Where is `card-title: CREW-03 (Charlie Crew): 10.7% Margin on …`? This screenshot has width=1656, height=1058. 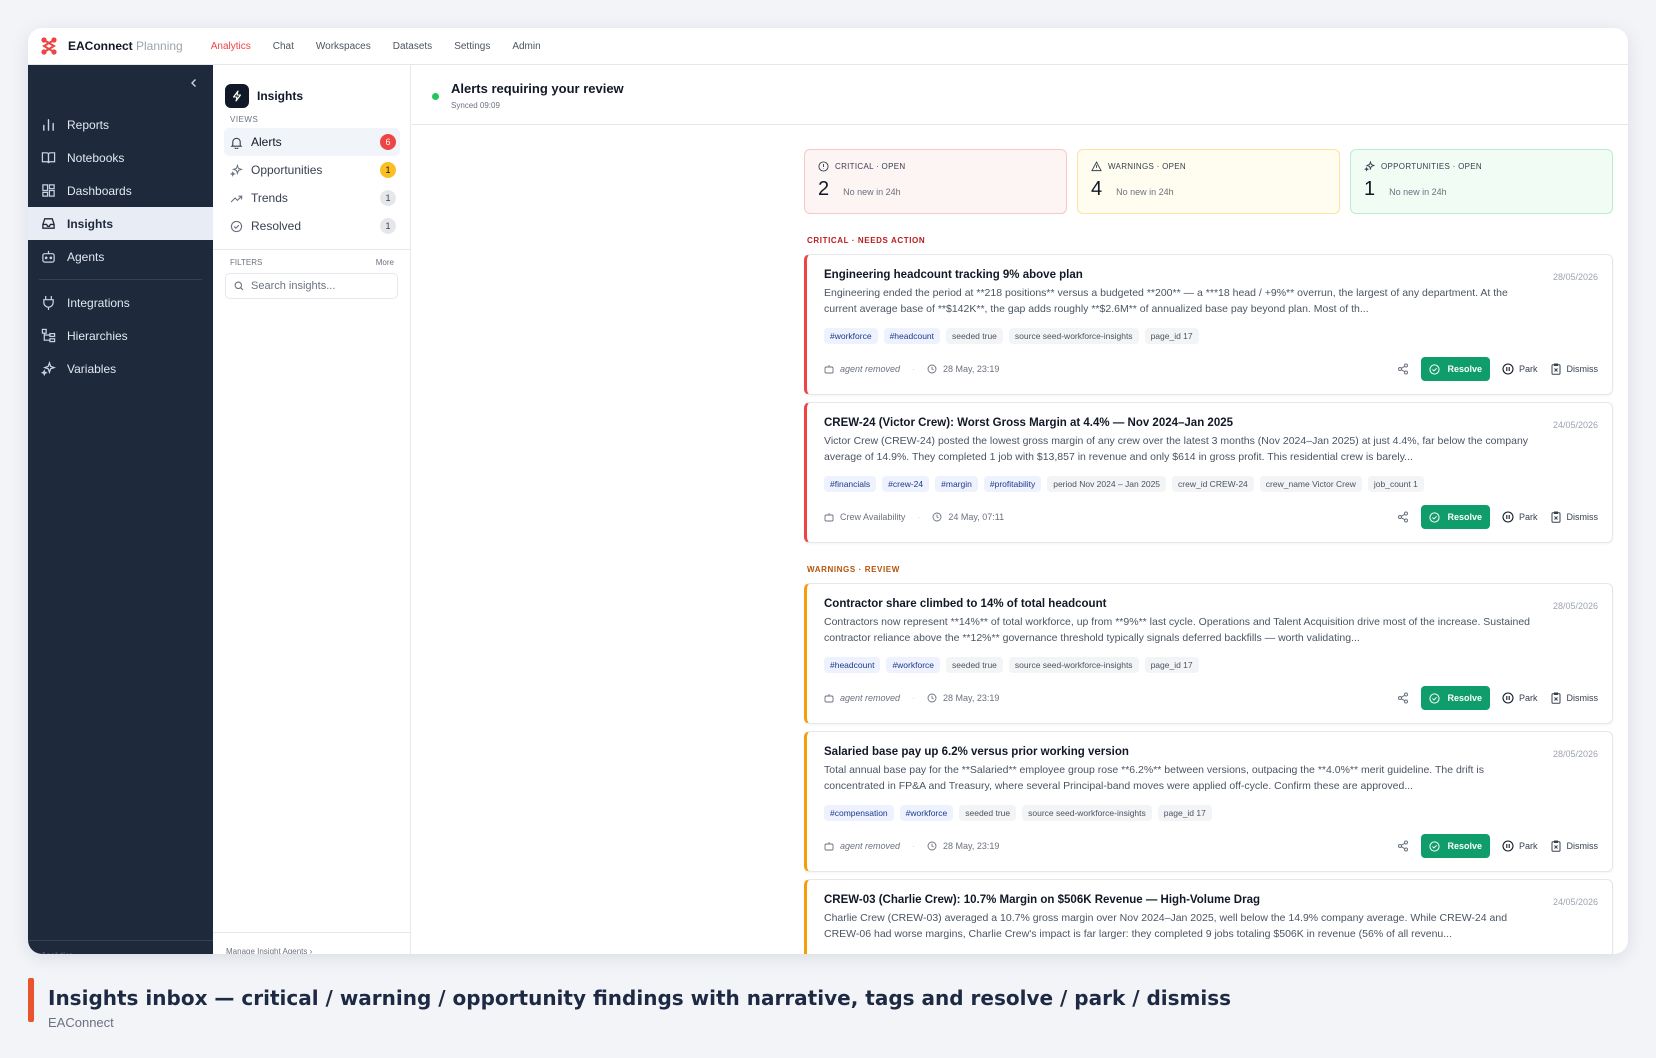 card-title: CREW-03 (Charlie Crew): 10.7% Margin on … is located at coordinates (1211, 900).